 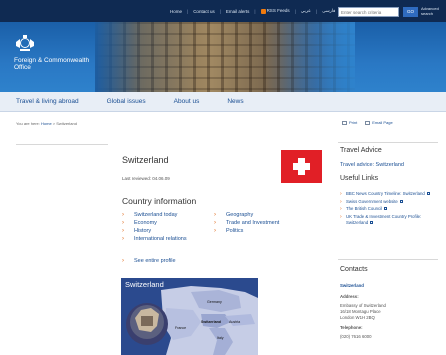 I want to click on see-entire-profile-link: See entire profile, so click(x=149, y=261).